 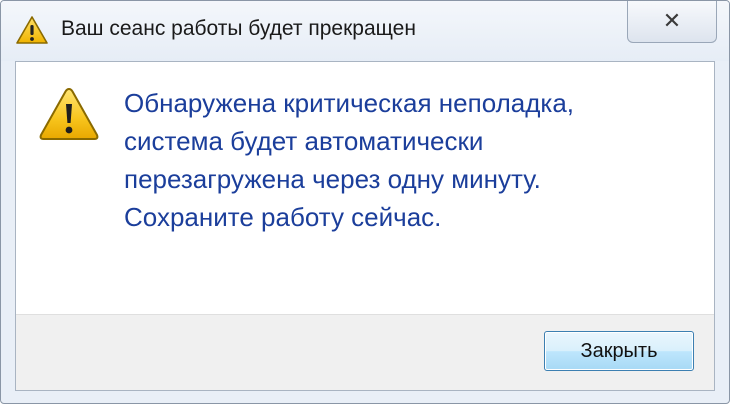 I want to click on title-bar: Ваш сеанс работы будет прекращен ✕, so click(x=365, y=31).